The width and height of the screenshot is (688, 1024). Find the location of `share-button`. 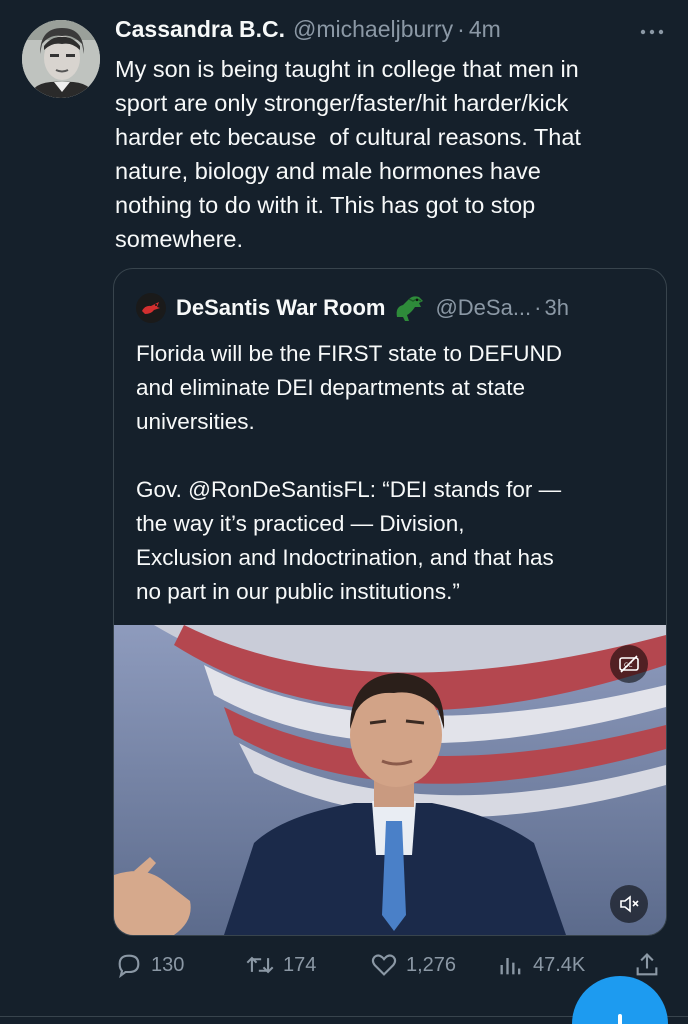

share-button is located at coordinates (651, 965).